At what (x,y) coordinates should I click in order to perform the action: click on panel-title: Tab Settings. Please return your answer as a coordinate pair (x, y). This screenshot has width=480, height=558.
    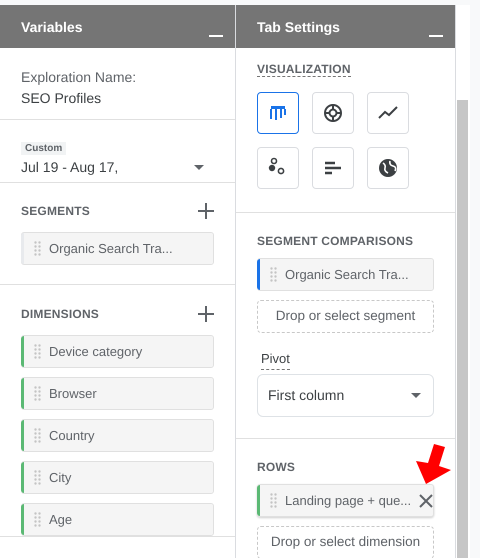
    Looking at the image, I should click on (298, 27).